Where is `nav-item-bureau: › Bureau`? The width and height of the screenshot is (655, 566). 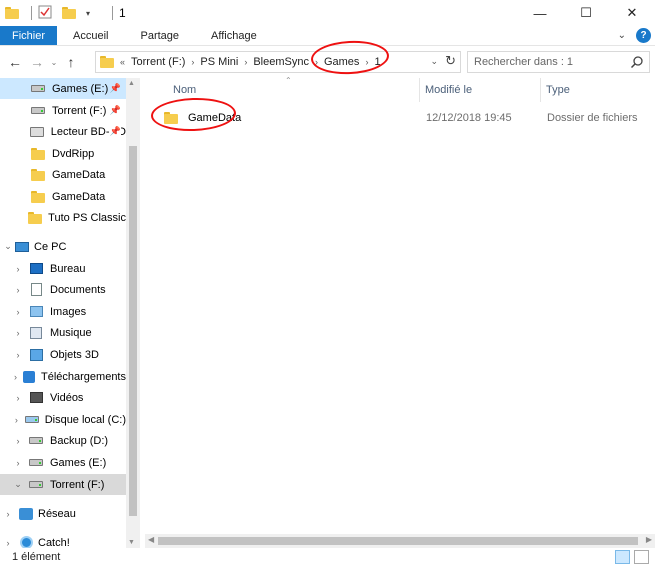 nav-item-bureau: › Bureau is located at coordinates (63, 268).